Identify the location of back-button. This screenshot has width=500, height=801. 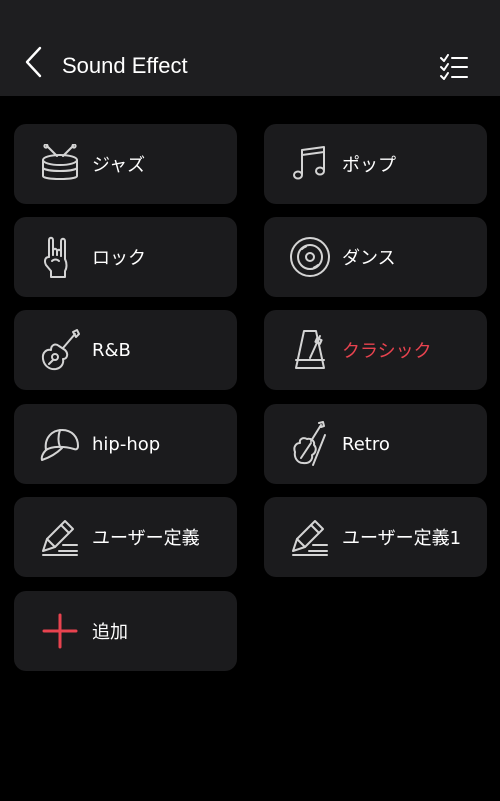
(34, 62).